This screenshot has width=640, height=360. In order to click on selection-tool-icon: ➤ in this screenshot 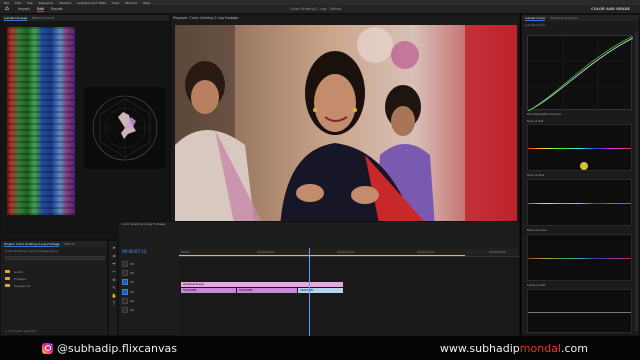, I will do `click(114, 247)`.